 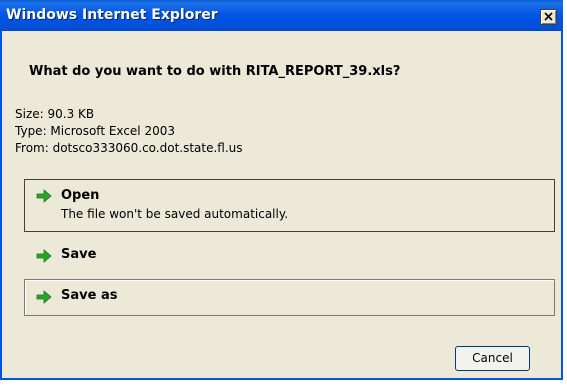 I want to click on file-type: Type: Microsoft Excel 2003, so click(x=95, y=131).